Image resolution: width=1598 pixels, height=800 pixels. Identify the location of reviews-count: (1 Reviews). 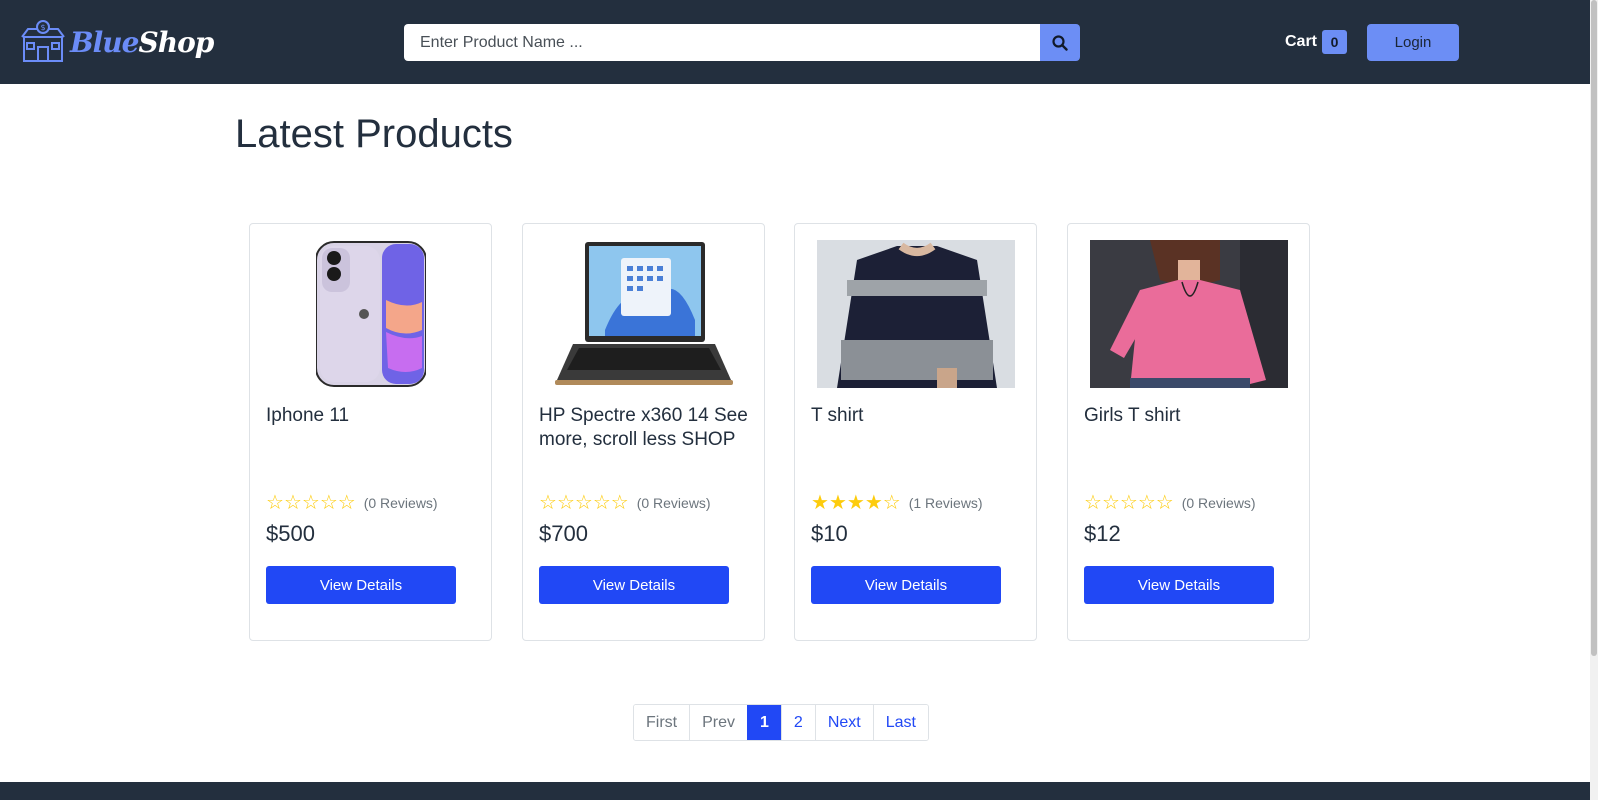
(945, 503).